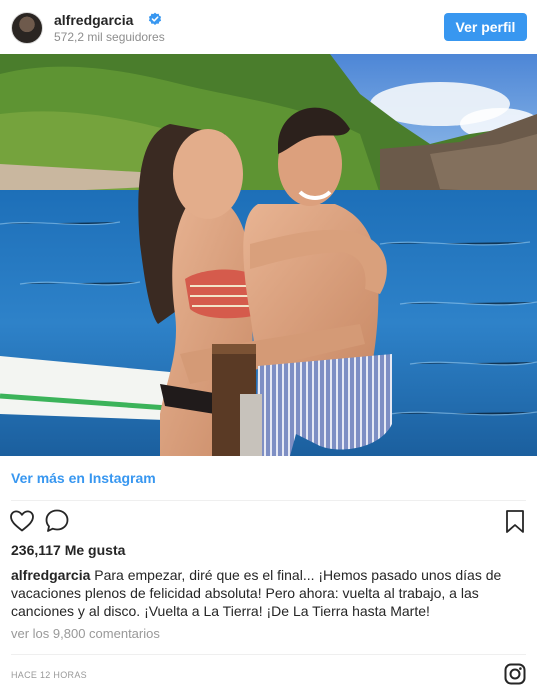 The height and width of the screenshot is (698, 537). What do you see at coordinates (50, 575) in the screenshot?
I see `caption-username: alfredgarcia` at bounding box center [50, 575].